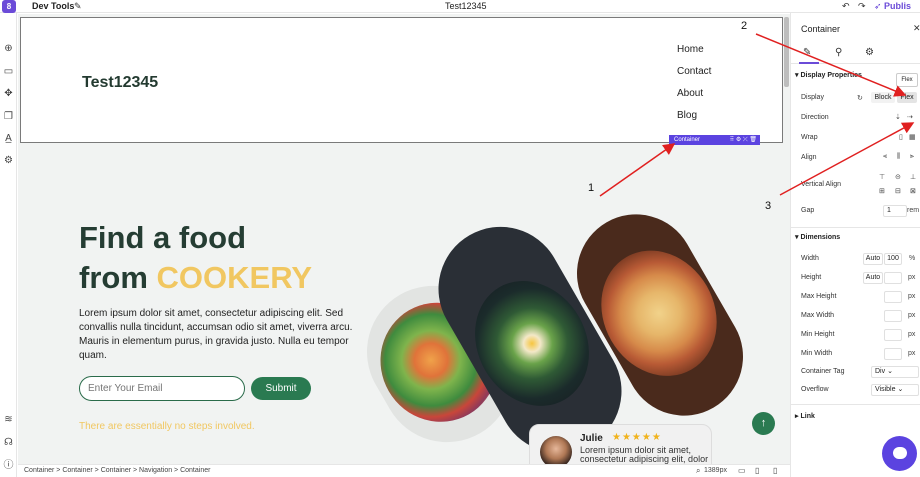  What do you see at coordinates (912, 258) in the screenshot?
I see `width-unit: %` at bounding box center [912, 258].